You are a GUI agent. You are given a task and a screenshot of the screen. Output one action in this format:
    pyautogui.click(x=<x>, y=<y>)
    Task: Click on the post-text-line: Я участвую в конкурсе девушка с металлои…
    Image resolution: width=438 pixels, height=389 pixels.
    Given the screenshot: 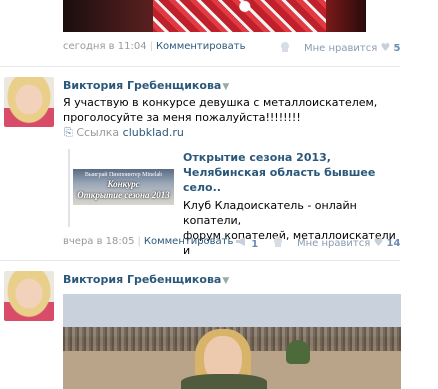 What is the action you would take?
    pyautogui.click(x=220, y=102)
    